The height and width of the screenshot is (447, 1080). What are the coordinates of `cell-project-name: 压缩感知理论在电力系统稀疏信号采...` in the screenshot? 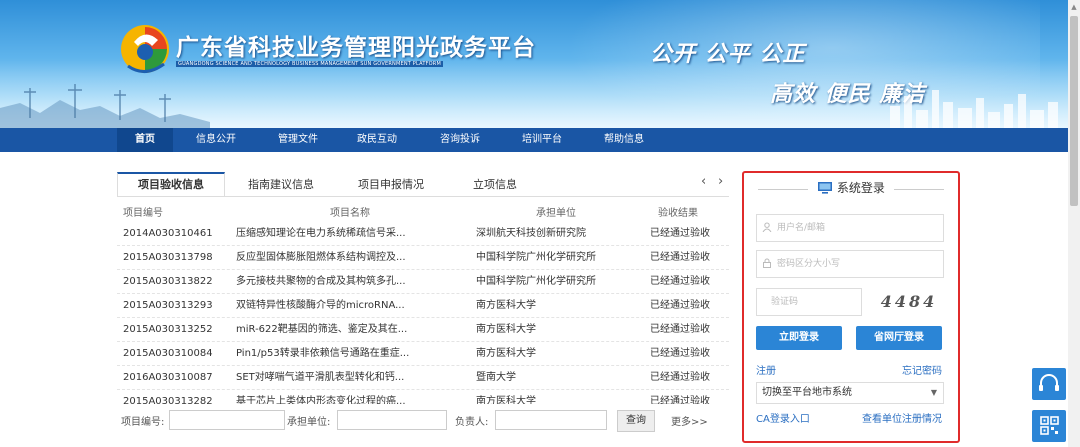 It's located at (341, 234).